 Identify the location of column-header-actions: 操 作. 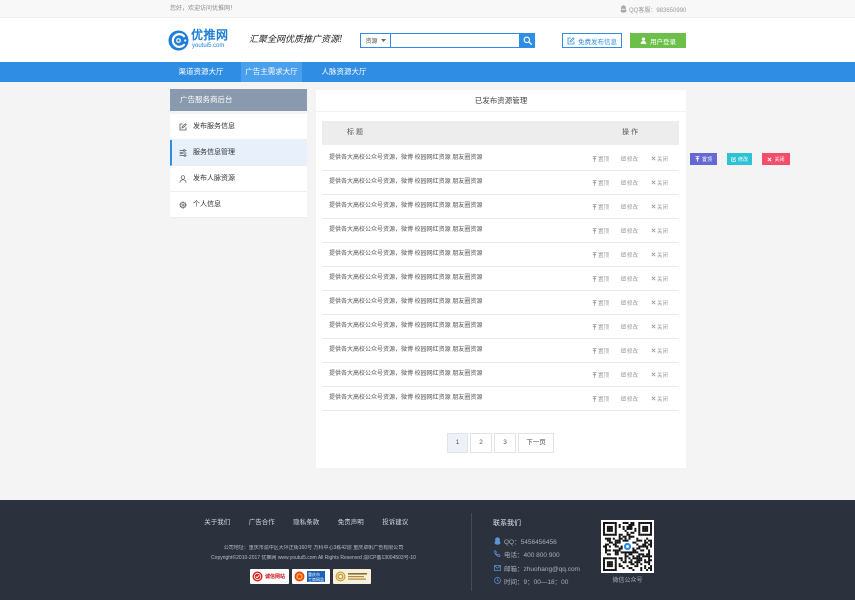
(630, 132).